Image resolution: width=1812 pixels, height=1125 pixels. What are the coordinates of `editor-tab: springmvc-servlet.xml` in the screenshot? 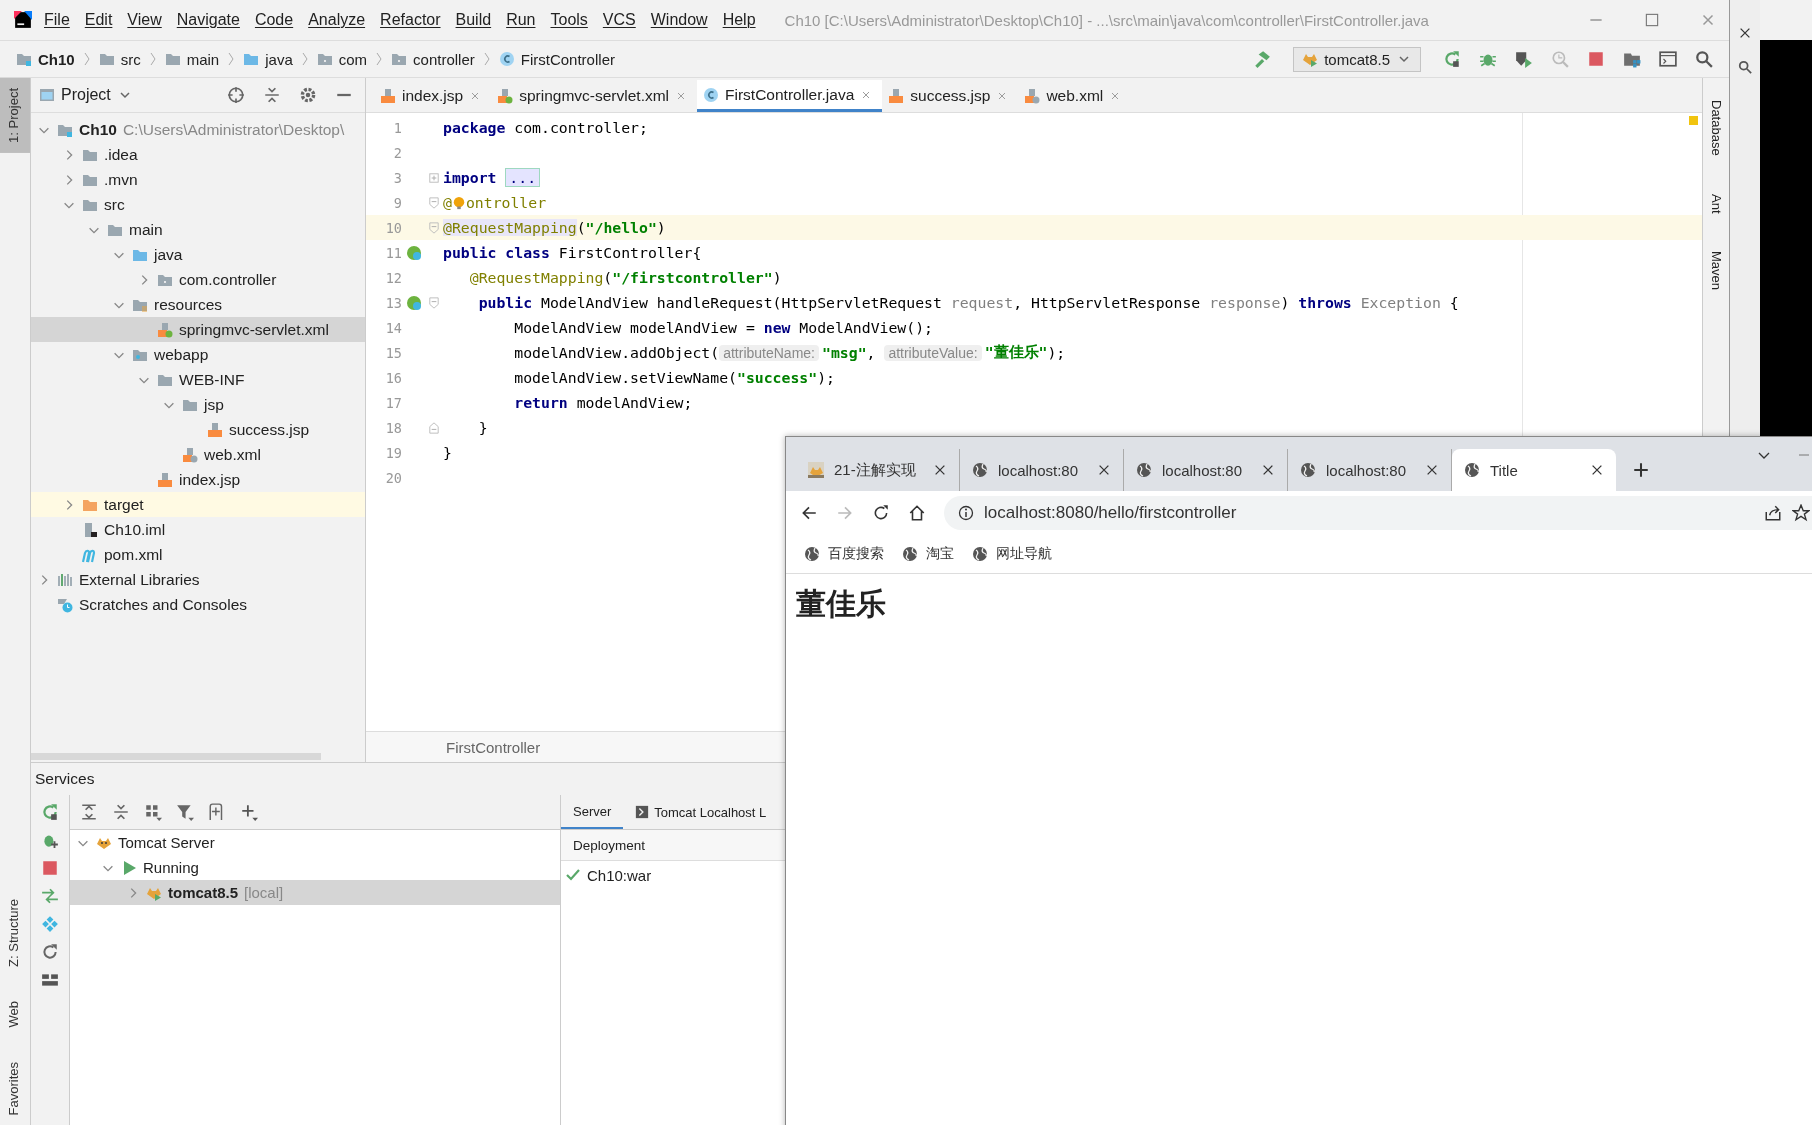 It's located at (594, 96).